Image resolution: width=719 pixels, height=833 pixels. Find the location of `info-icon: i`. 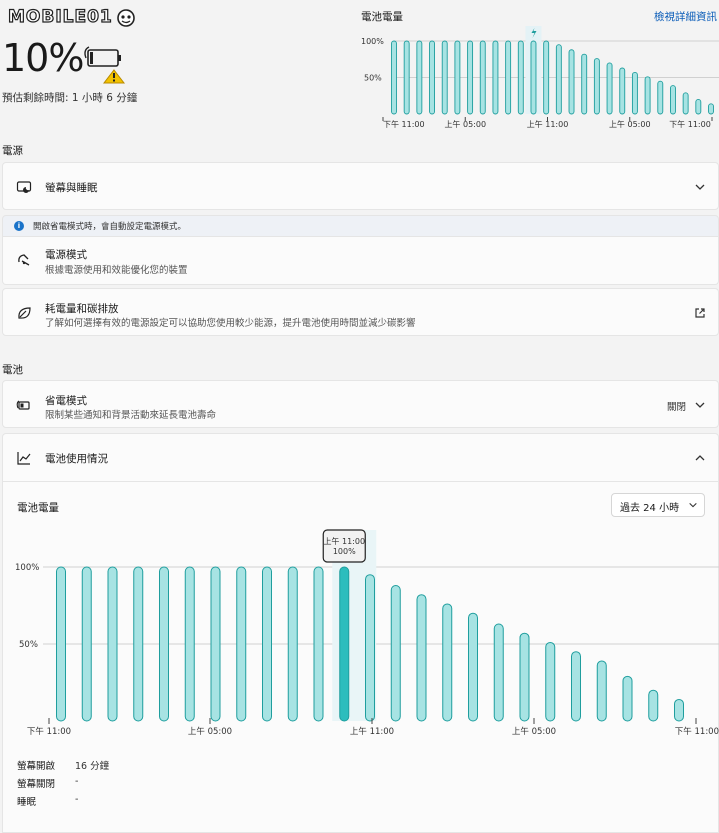

info-icon: i is located at coordinates (19, 226).